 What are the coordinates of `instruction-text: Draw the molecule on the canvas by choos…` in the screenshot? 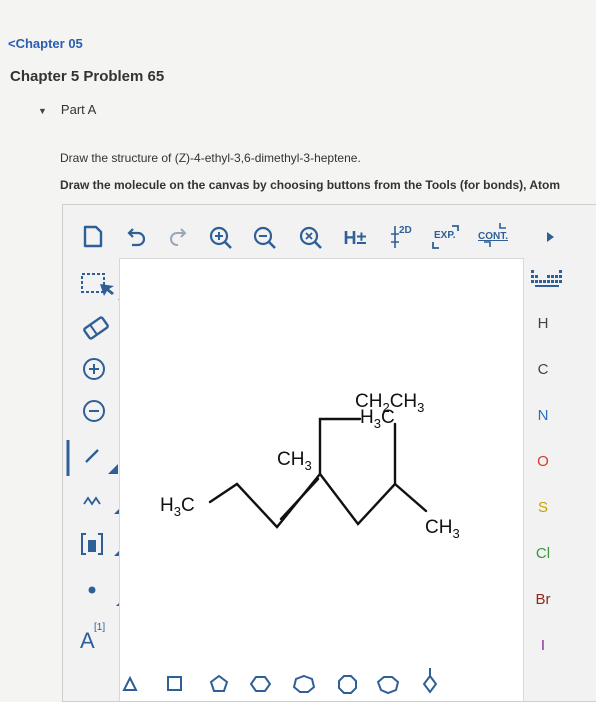 It's located at (310, 185).